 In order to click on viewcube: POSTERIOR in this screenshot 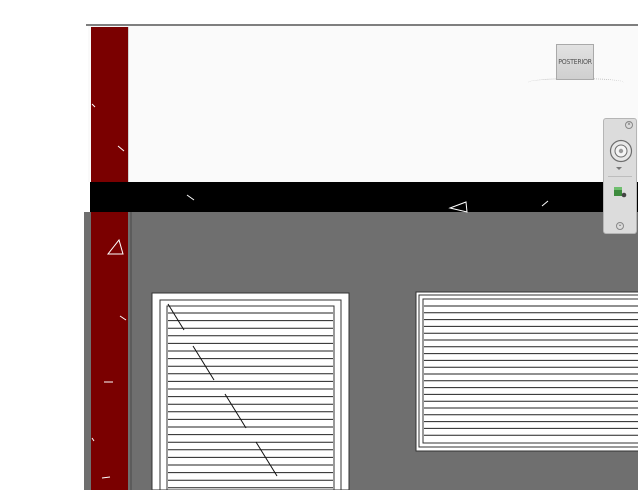, I will do `click(575, 62)`.